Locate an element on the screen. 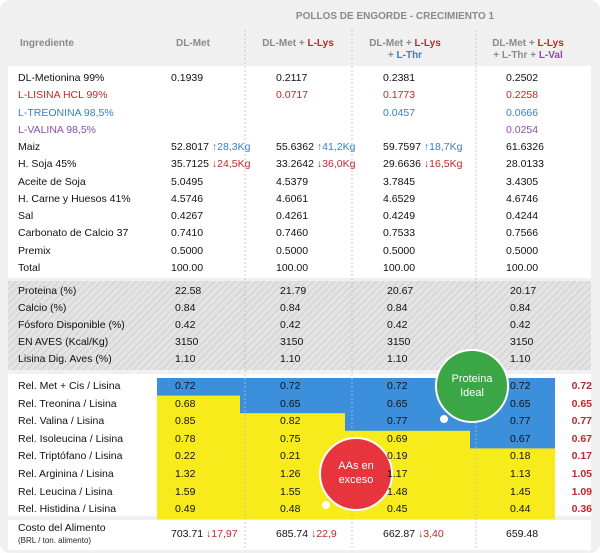 This screenshot has width=600, height=553. value-text: 0.7533 is located at coordinates (399, 233).